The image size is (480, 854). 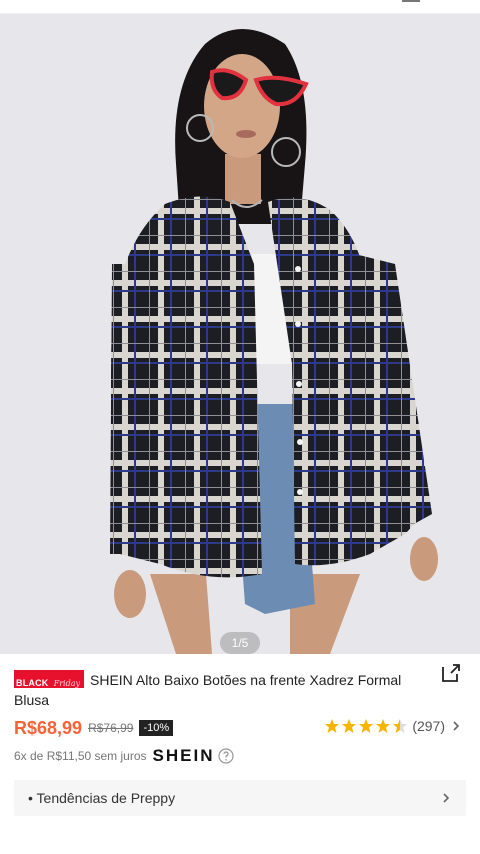 I want to click on current-price: R$68,99, so click(x=48, y=727).